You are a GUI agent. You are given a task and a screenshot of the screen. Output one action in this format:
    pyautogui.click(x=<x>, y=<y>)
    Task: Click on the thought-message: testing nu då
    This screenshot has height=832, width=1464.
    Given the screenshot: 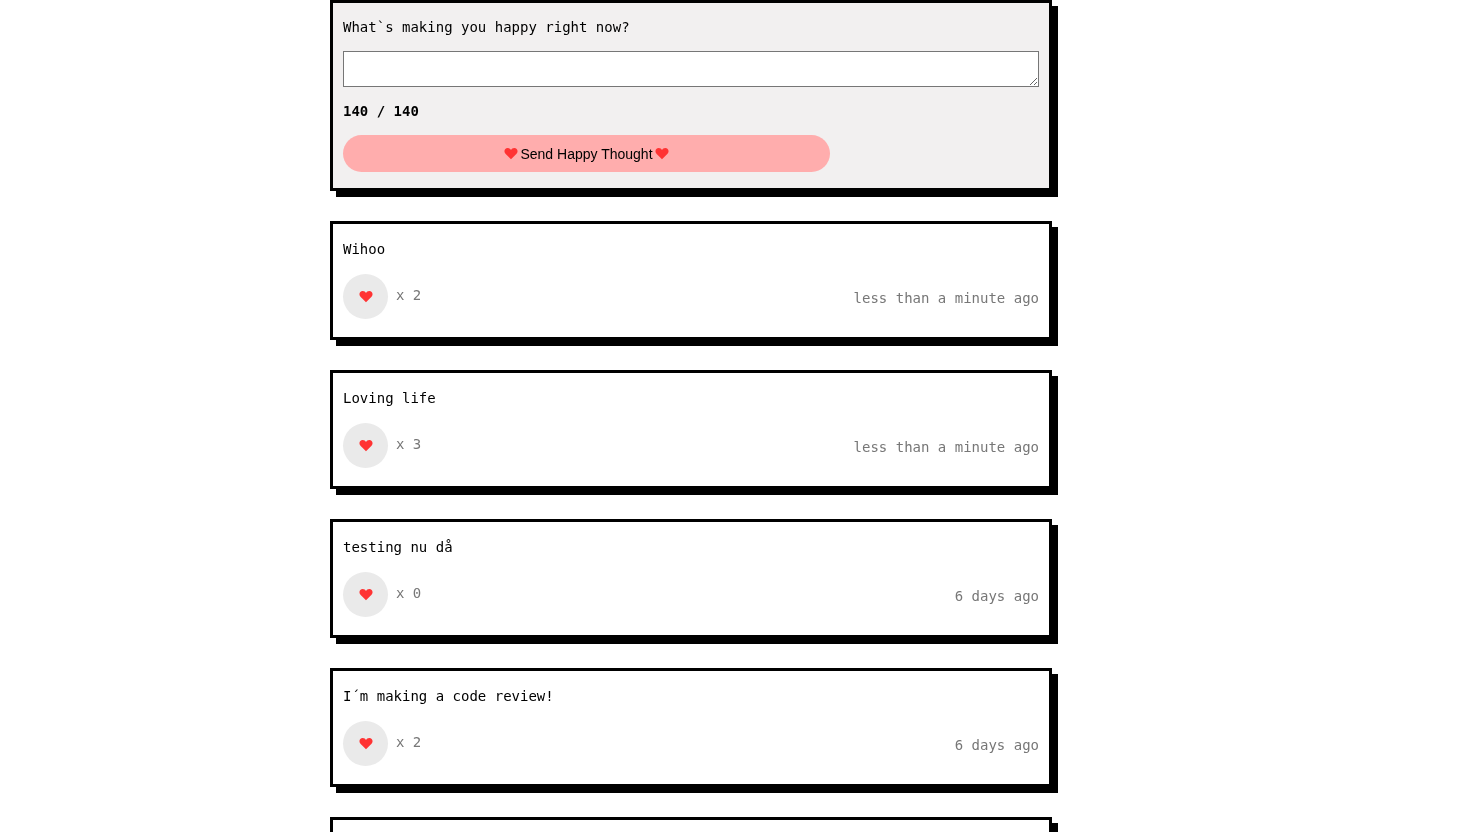 What is the action you would take?
    pyautogui.click(x=398, y=547)
    